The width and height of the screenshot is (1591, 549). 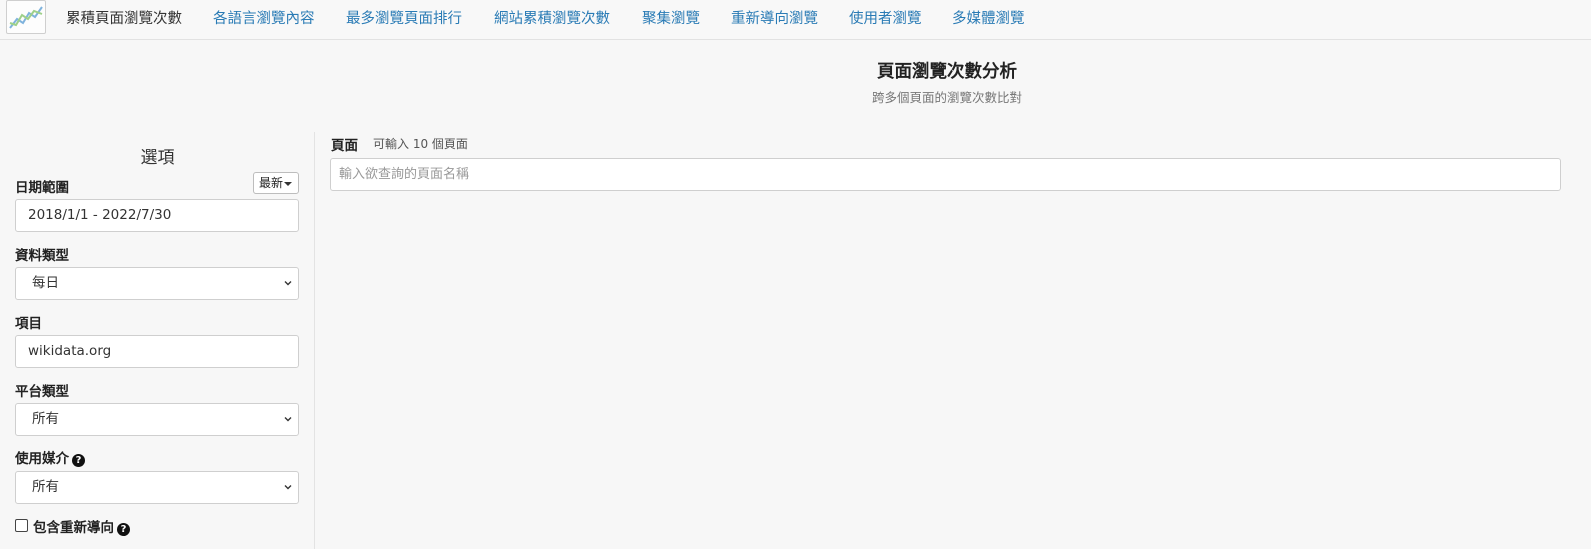 I want to click on nav-item-topviews: 最多瀏覽頁面排行, so click(x=404, y=17).